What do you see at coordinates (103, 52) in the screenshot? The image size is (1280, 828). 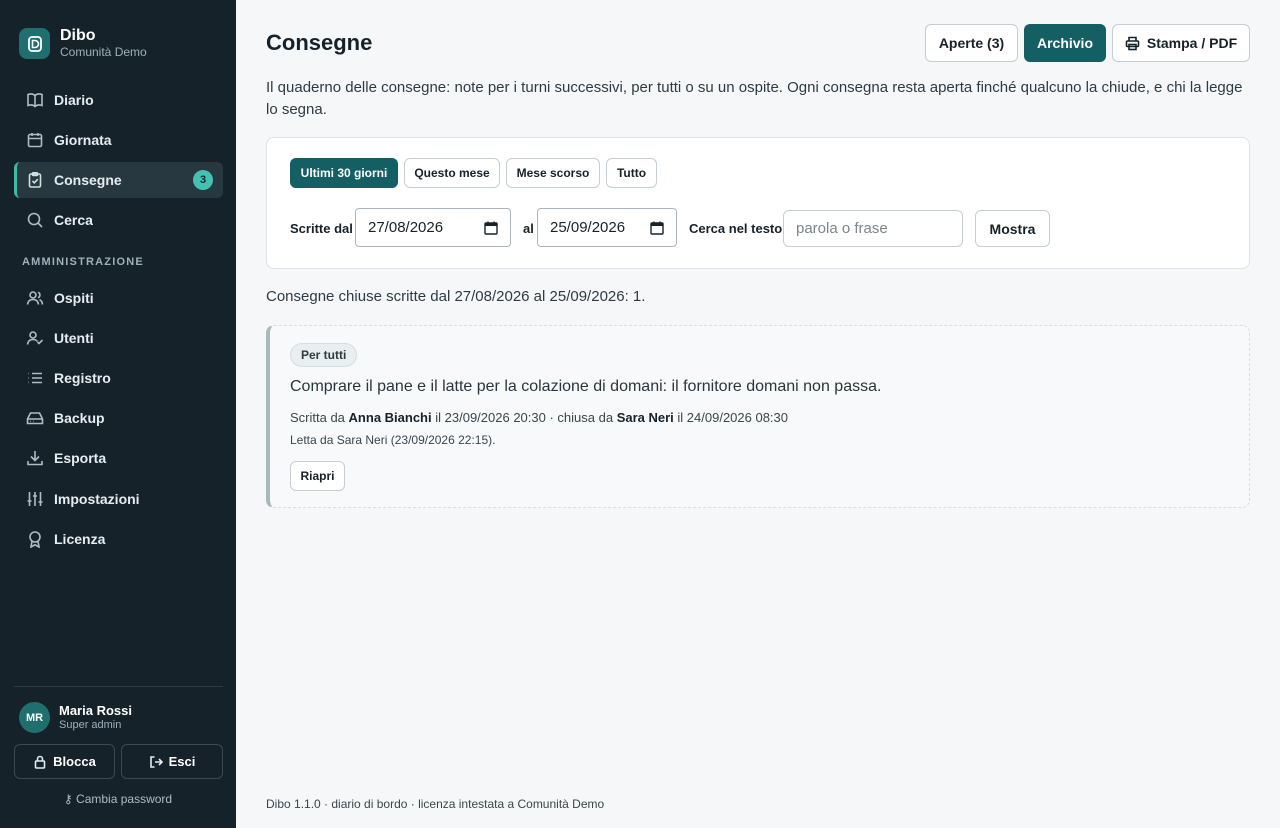 I see `brand-subtitle: Comunità Demo` at bounding box center [103, 52].